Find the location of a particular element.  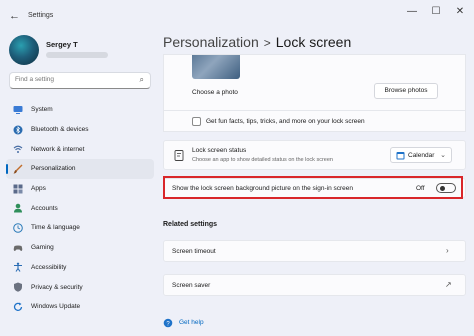

related-settings-title: Related settings is located at coordinates (190, 224).